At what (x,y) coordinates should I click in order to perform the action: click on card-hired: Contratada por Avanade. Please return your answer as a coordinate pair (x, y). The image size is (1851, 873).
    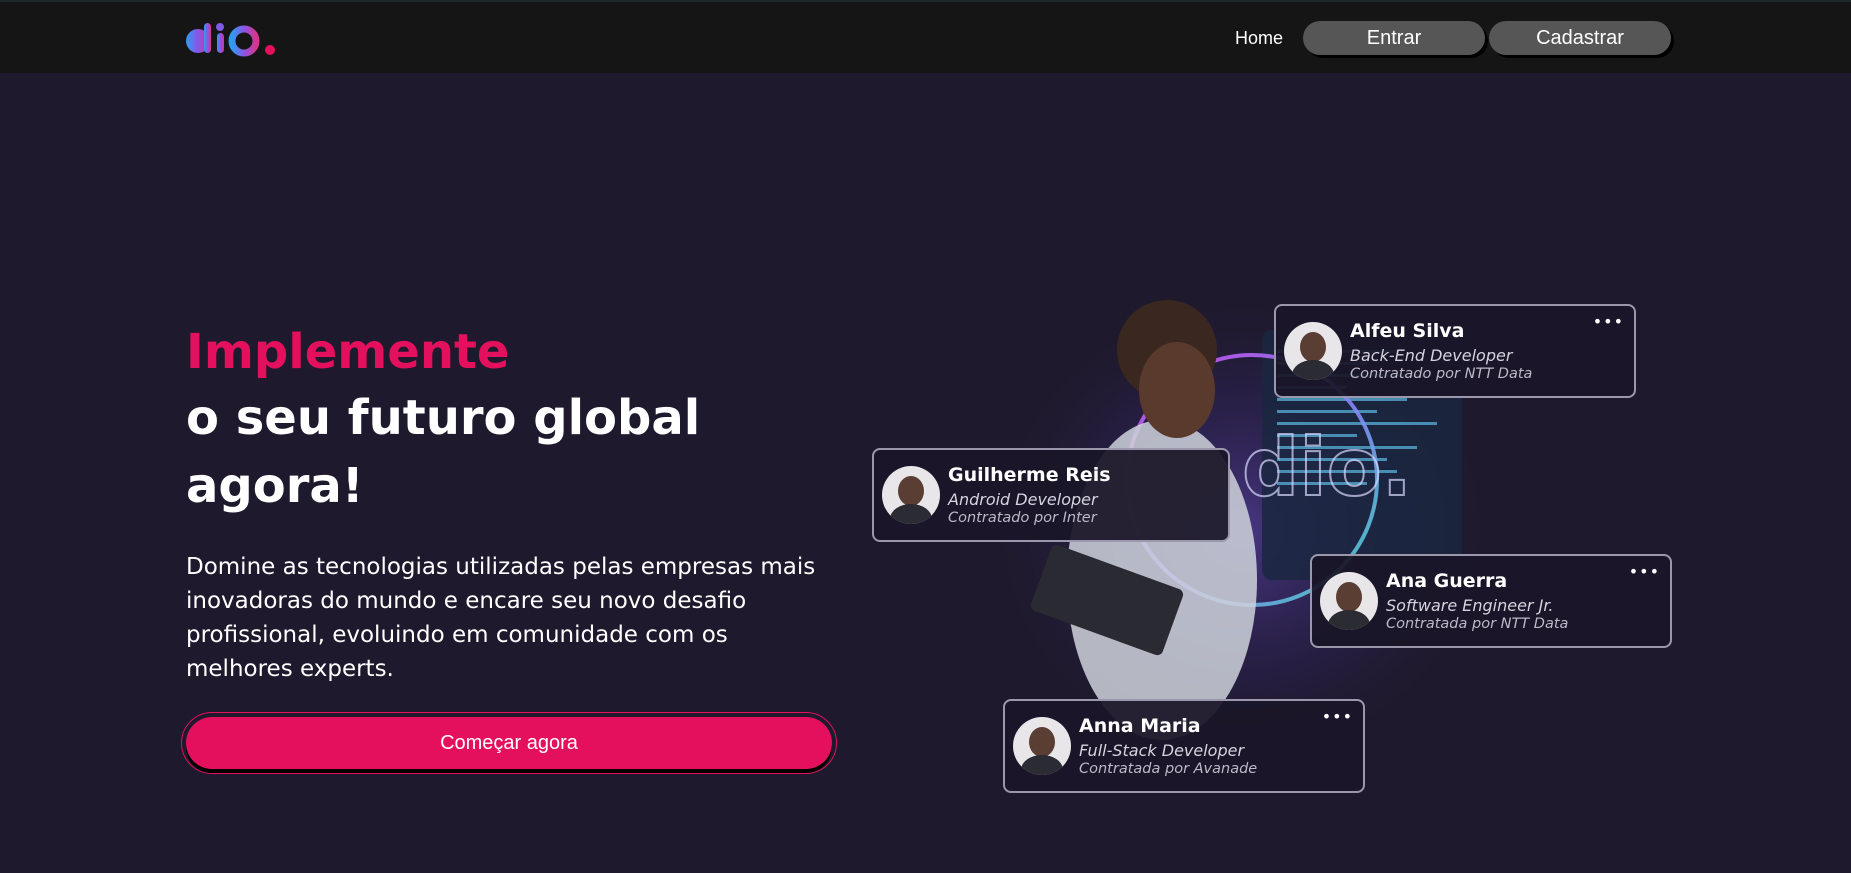
    Looking at the image, I should click on (1168, 769).